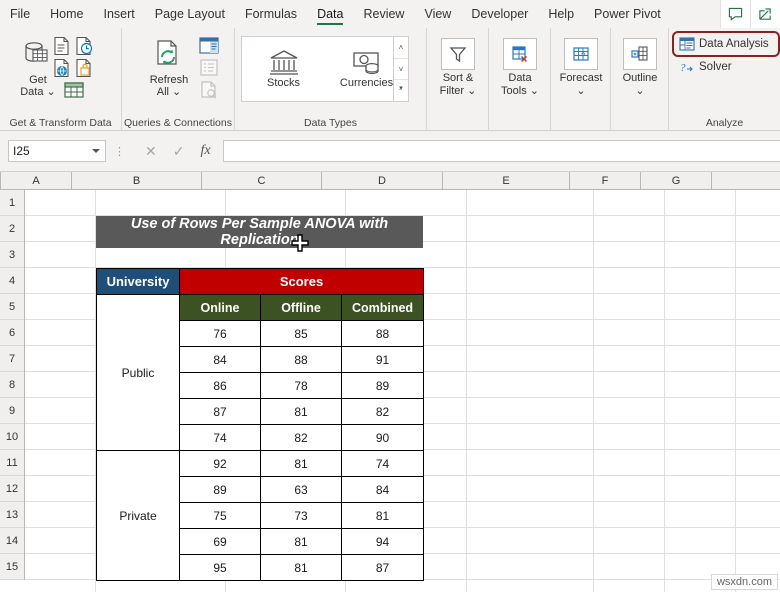 The image size is (780, 592). I want to click on row-header-9: 9, so click(12, 411).